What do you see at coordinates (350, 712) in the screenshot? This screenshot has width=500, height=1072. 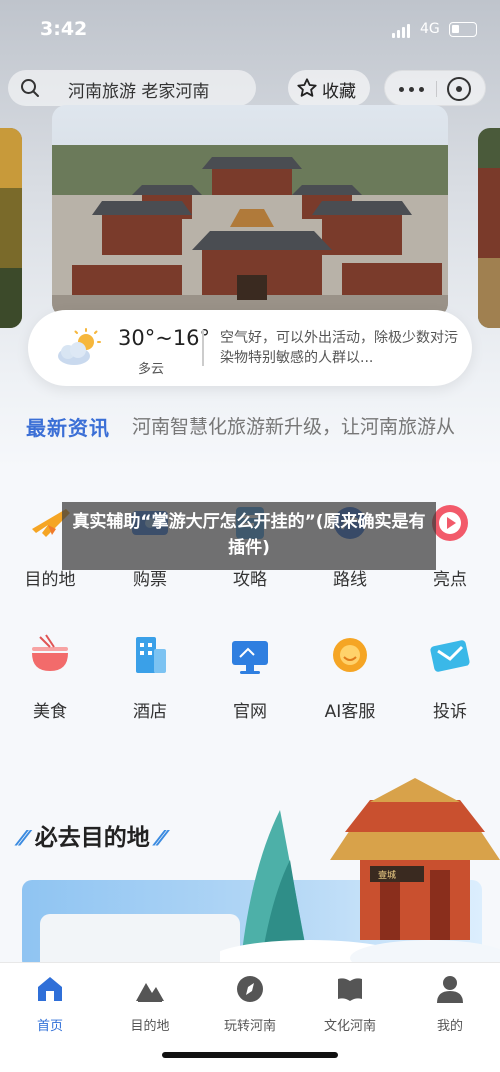 I see `grid-label: AI客服` at bounding box center [350, 712].